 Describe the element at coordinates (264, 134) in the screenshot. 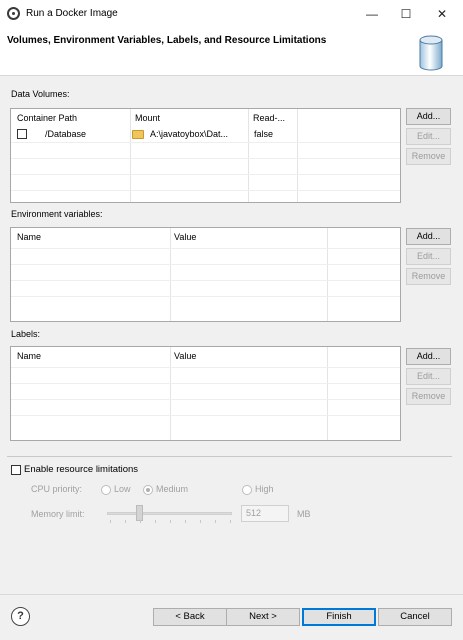

I see `read-only-cell: false` at that location.